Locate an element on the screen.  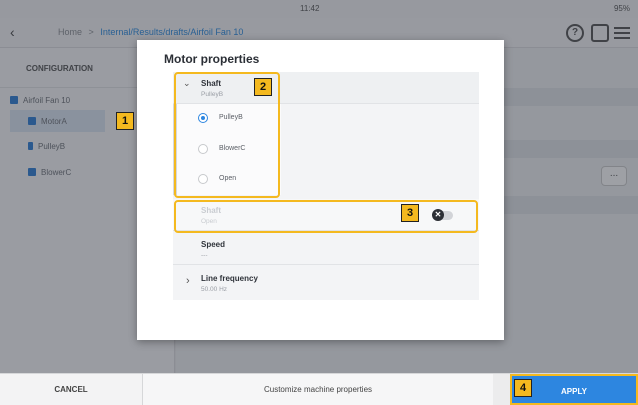
cancel-button: CANCEL is located at coordinates (71, 389).